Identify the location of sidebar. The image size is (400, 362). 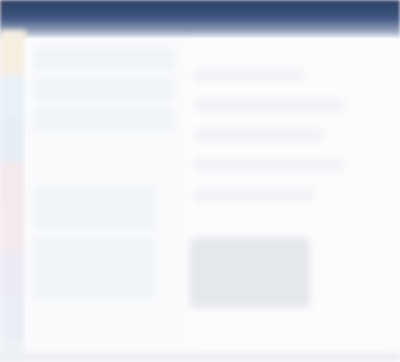
(13, 196).